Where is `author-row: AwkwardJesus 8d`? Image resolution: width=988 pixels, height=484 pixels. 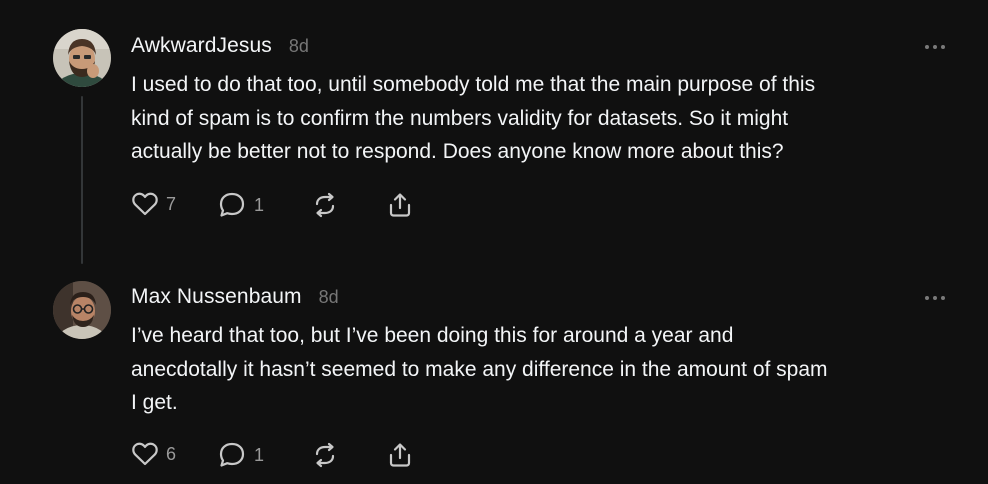 author-row: AwkwardJesus 8d is located at coordinates (220, 46).